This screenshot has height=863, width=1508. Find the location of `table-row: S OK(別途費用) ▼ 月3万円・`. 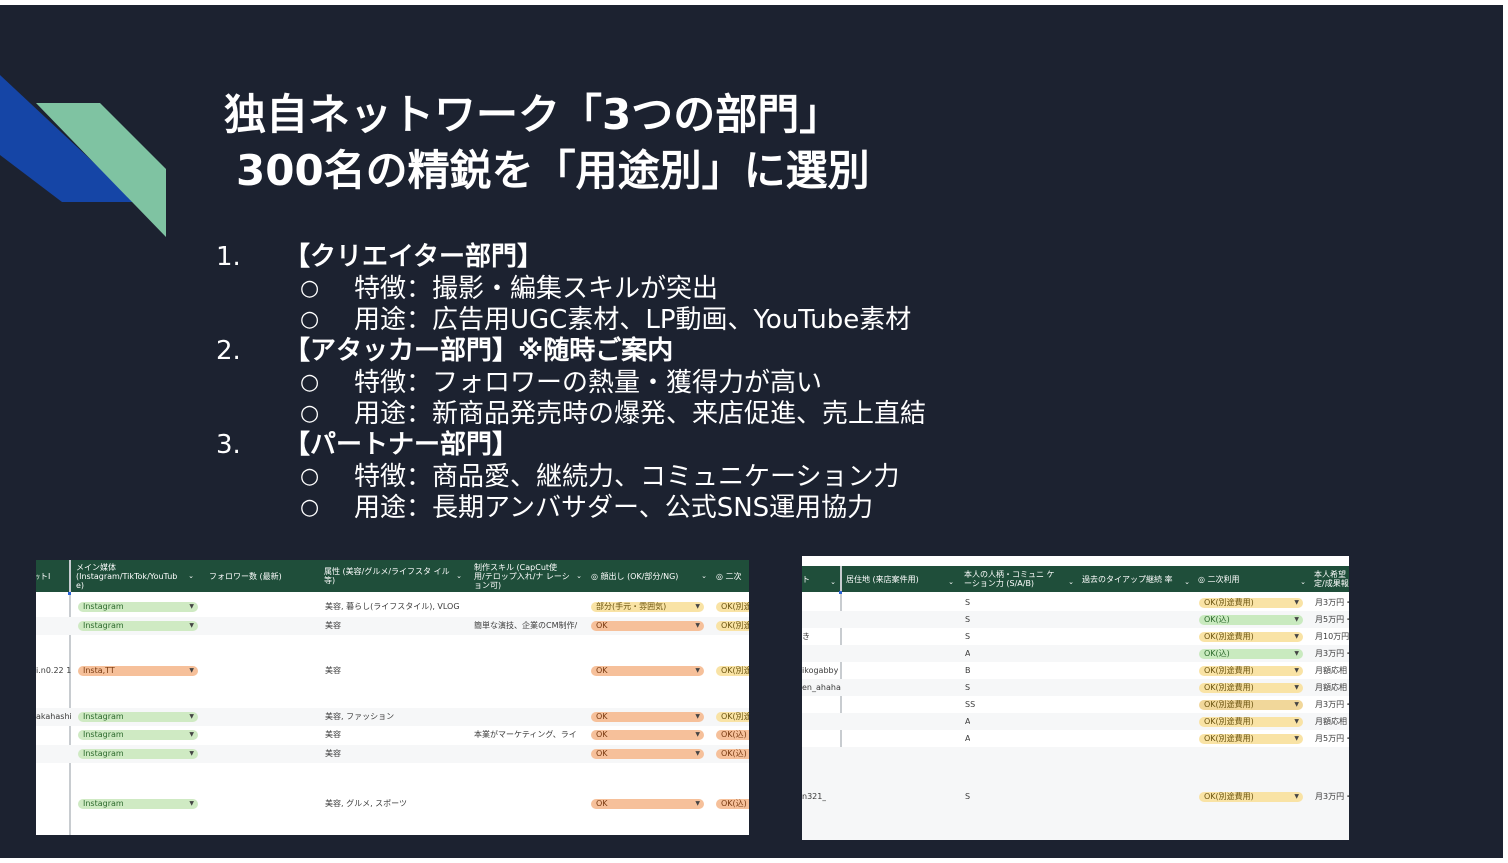

table-row: S OK(別途費用) ▼ 月3万円・ is located at coordinates (1075, 602).